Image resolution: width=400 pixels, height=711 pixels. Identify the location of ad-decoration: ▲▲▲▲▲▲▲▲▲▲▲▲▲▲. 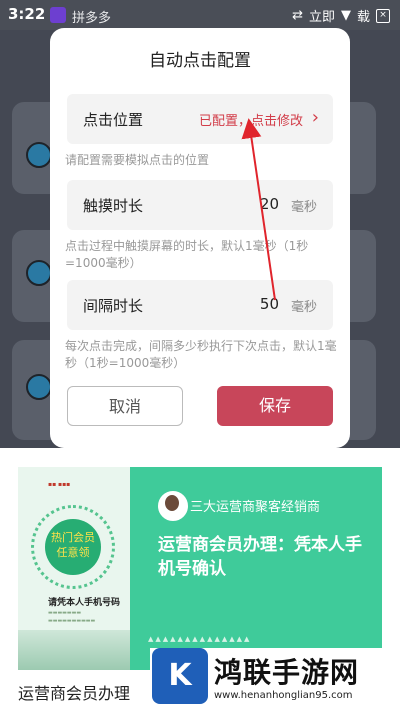
(200, 639).